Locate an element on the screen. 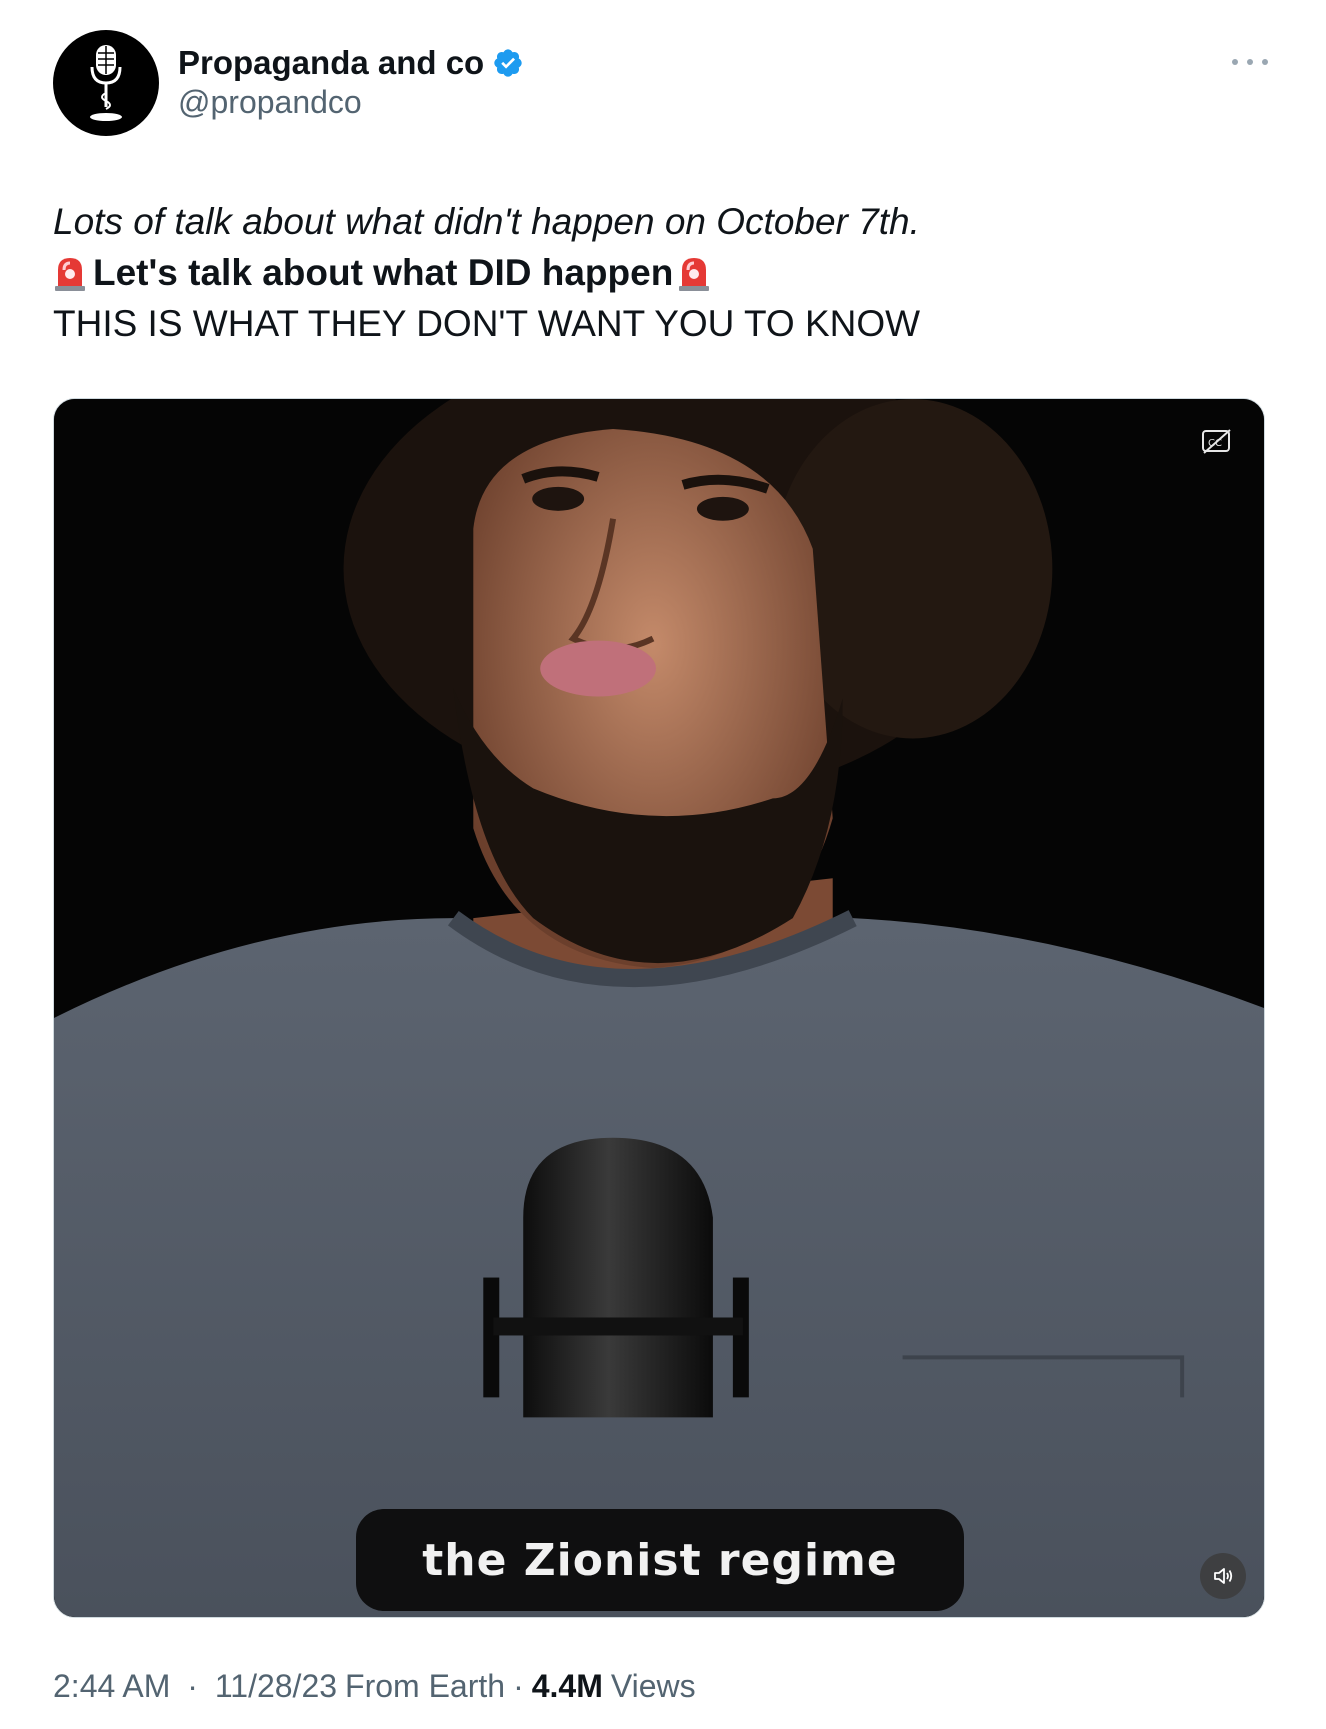 This screenshot has height=1729, width=1326. views-link: 4.4M Views is located at coordinates (614, 1686).